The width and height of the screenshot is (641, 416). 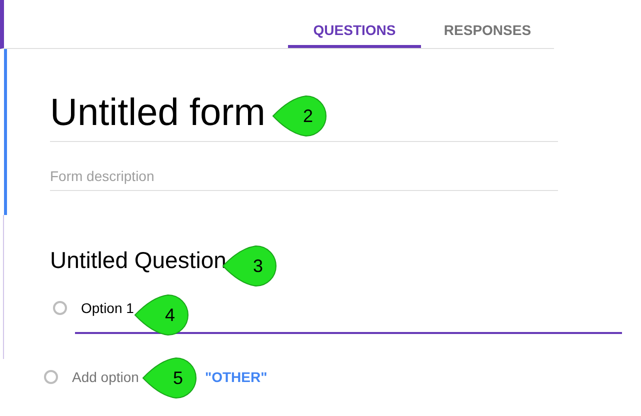 I want to click on add-option-label: Add option, so click(x=105, y=377).